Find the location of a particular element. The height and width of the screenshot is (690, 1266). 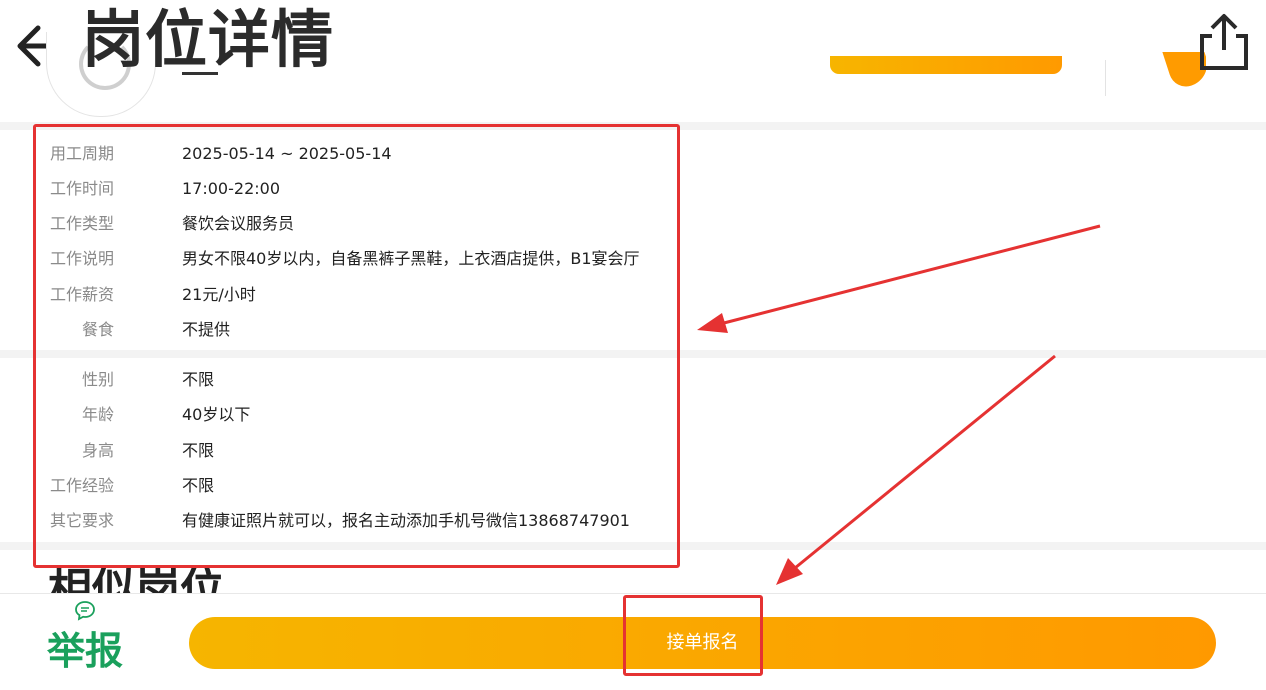

share-button is located at coordinates (1223, 41).